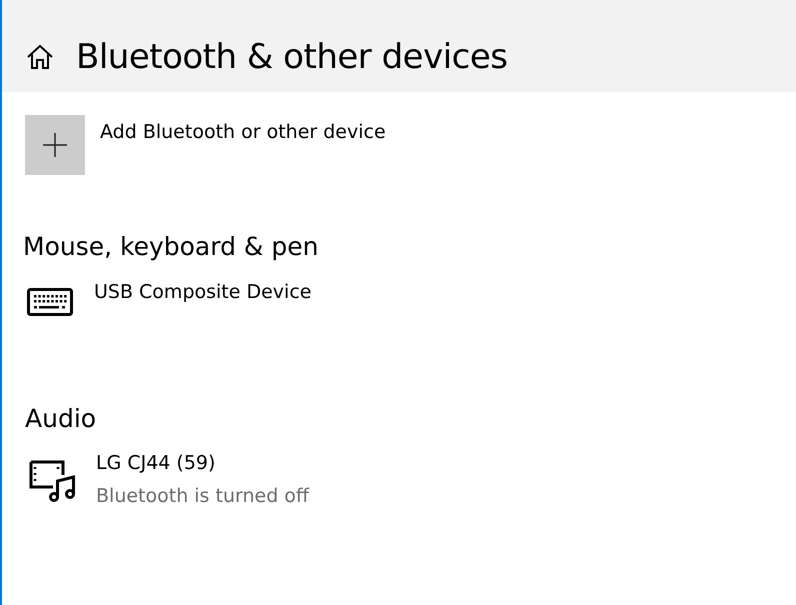  I want to click on add-device-label: Add Bluetooth or other device, so click(243, 132).